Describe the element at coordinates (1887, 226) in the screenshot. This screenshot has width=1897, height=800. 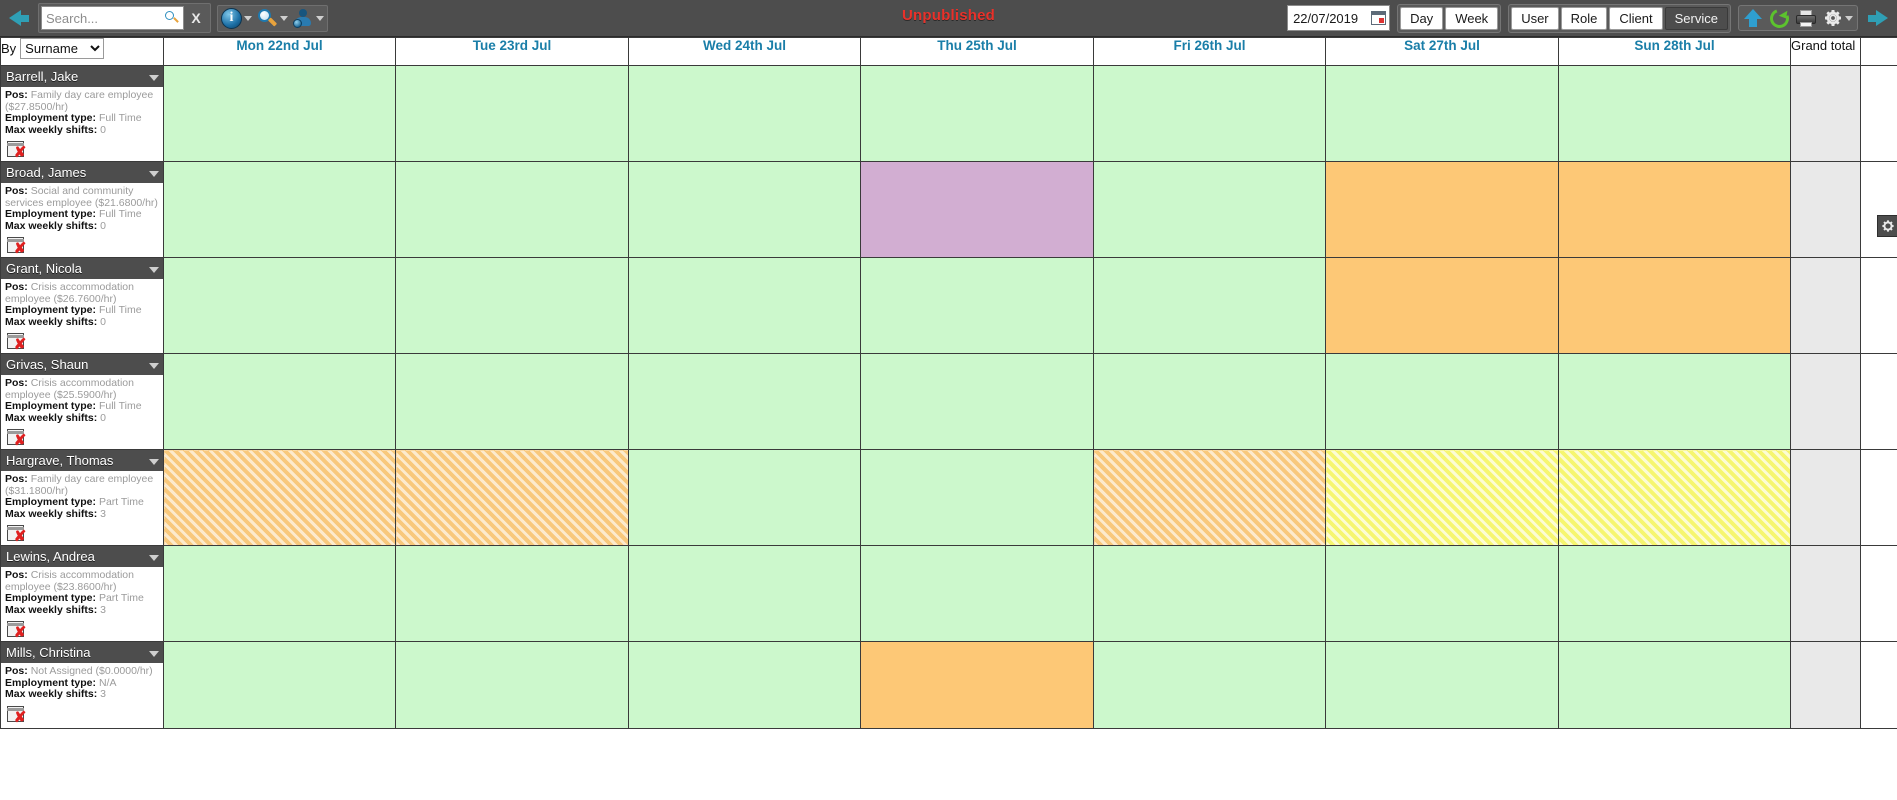
I see `side-panel-toggle` at that location.